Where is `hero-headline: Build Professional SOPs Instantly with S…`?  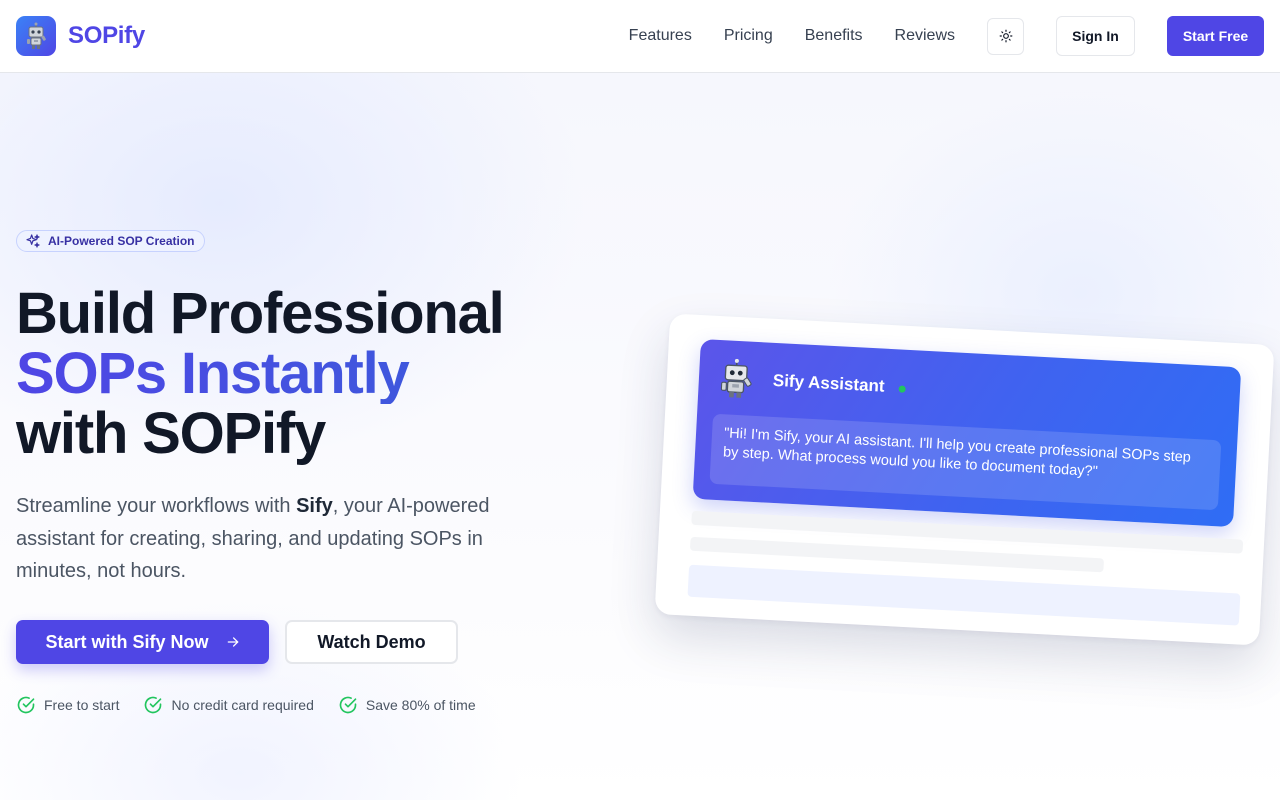
hero-headline: Build Professional SOPs Instantly with S… is located at coordinates (260, 373).